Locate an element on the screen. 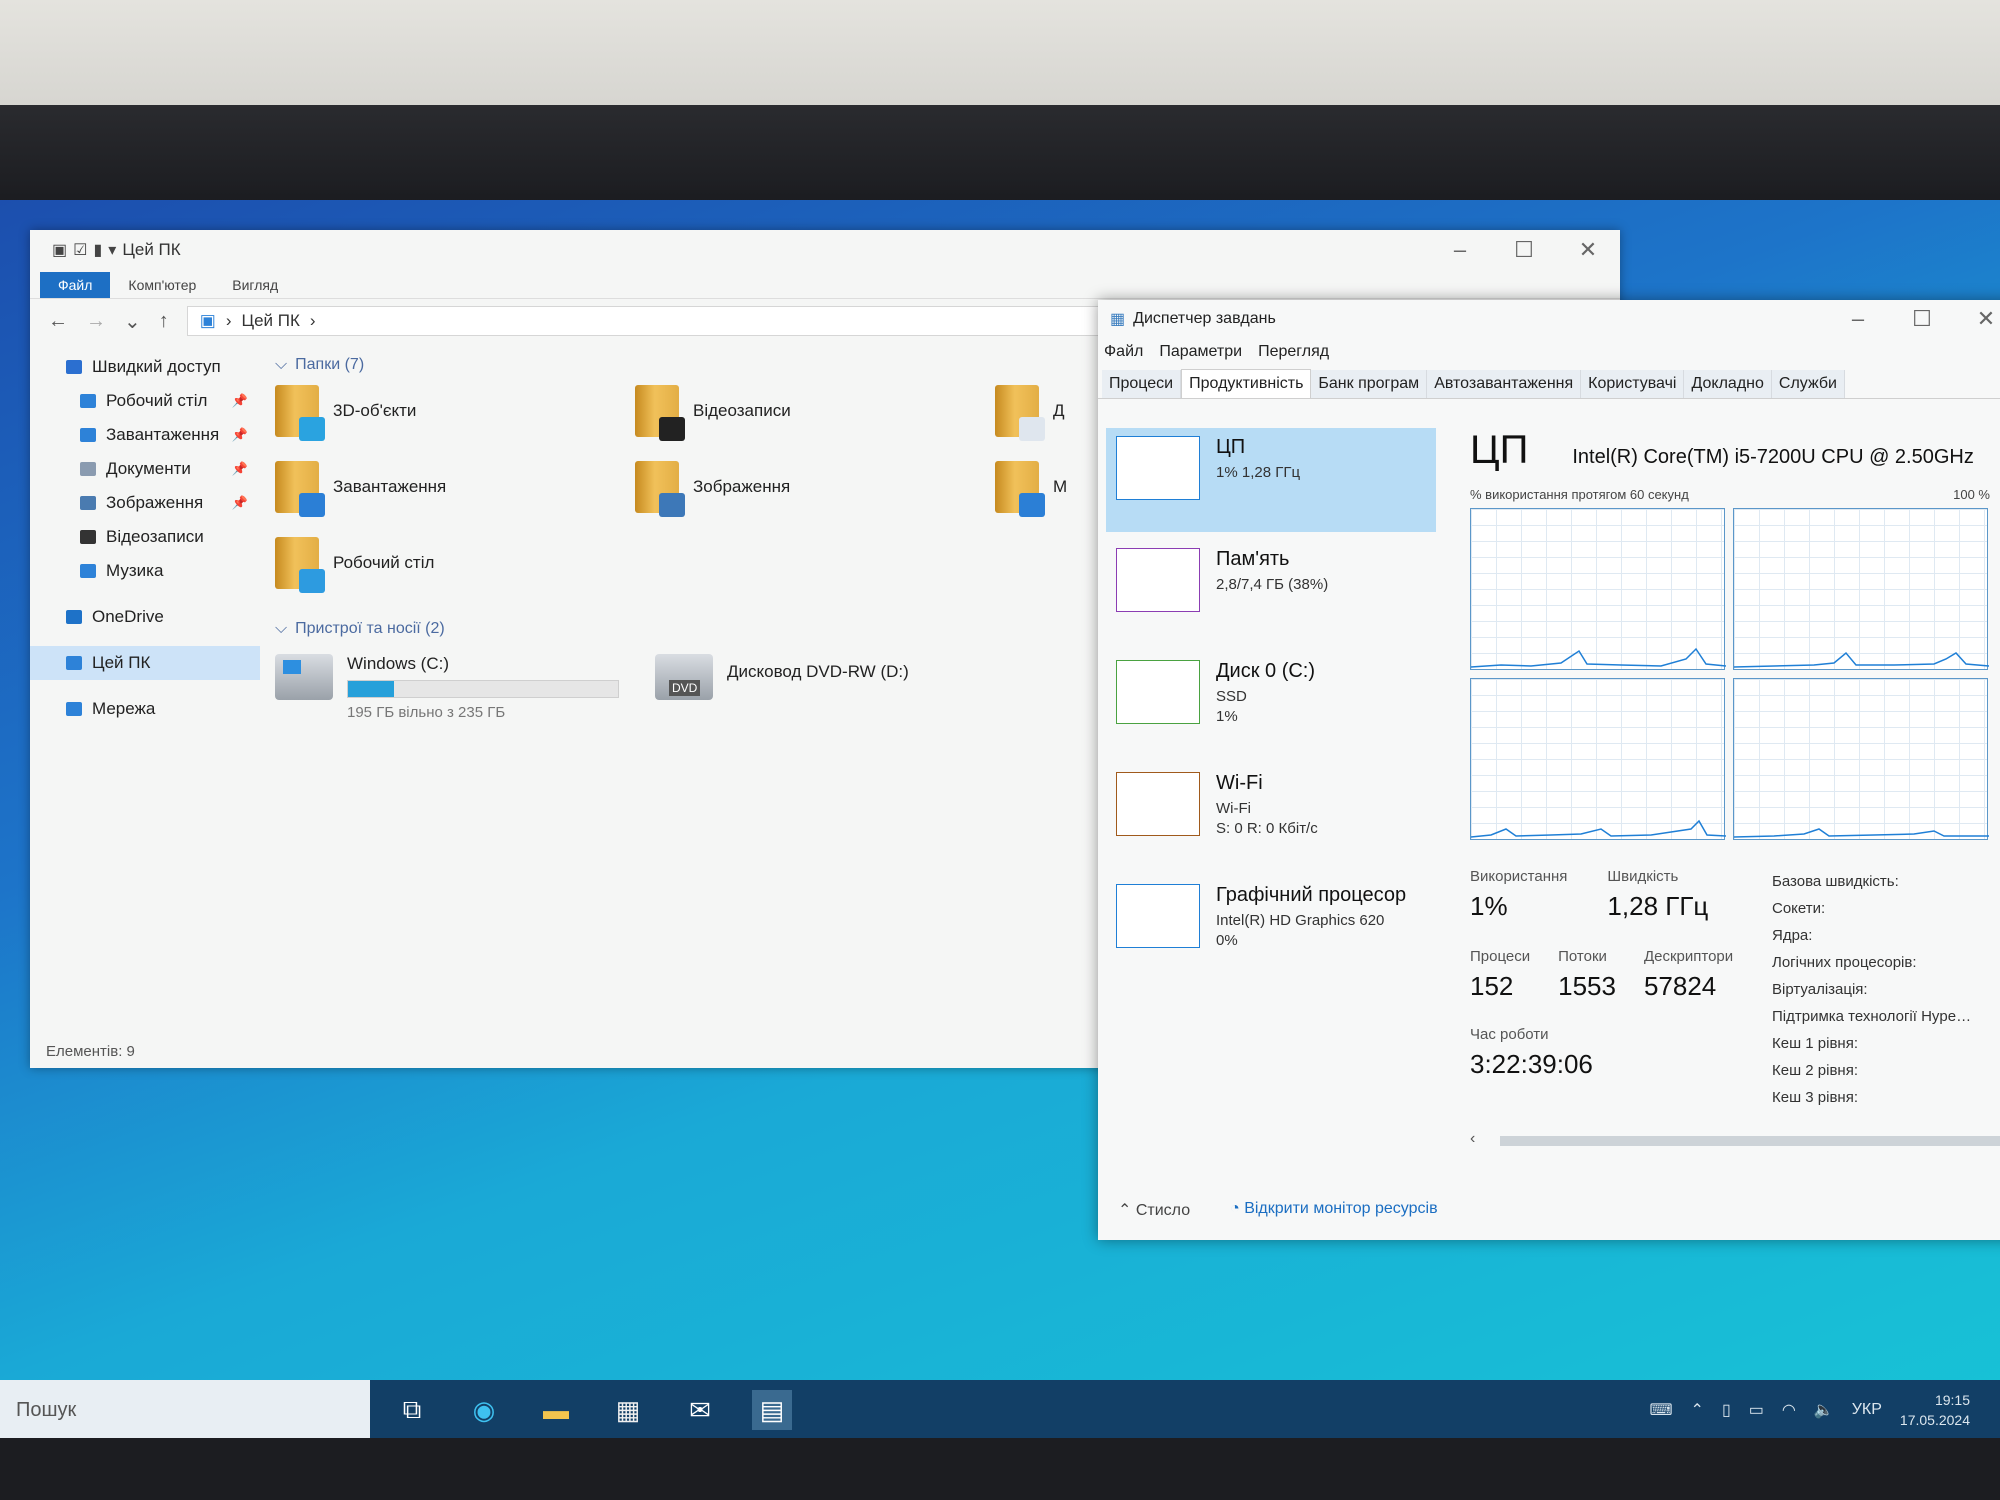 This screenshot has width=2000, height=1500. usage-value: 1% is located at coordinates (1489, 906).